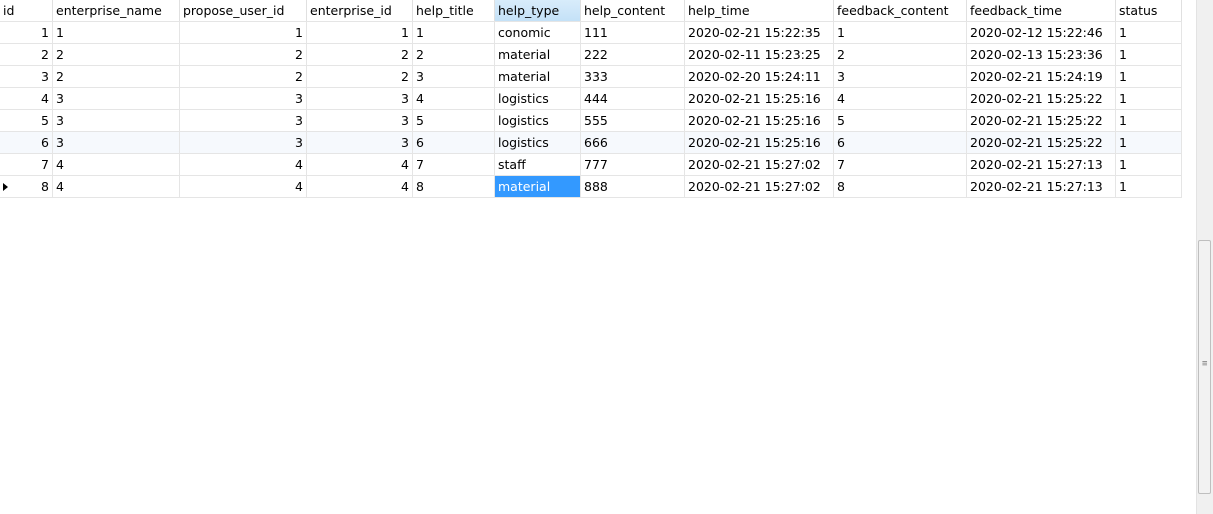  Describe the element at coordinates (538, 10) in the screenshot. I see `column-header-help-type: help_type` at that location.